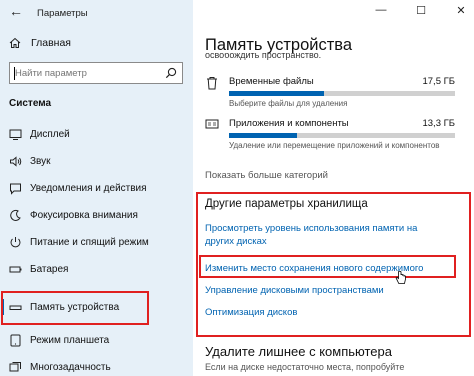 The image size is (474, 376). I want to click on sidebar-item-label: Звук, so click(40, 161).